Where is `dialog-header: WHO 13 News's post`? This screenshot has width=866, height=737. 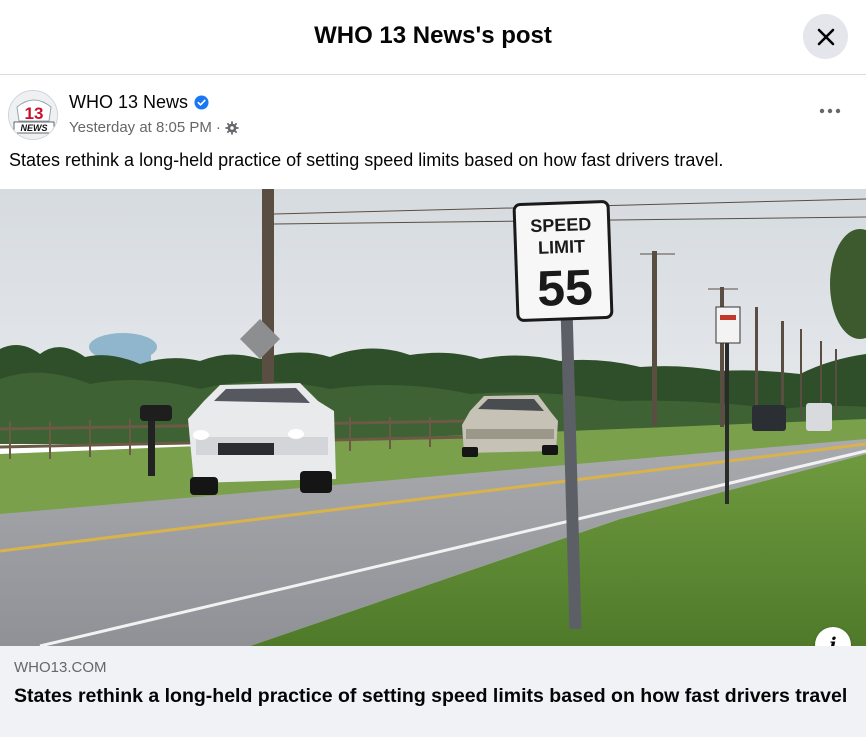
dialog-header: WHO 13 News's post is located at coordinates (433, 37).